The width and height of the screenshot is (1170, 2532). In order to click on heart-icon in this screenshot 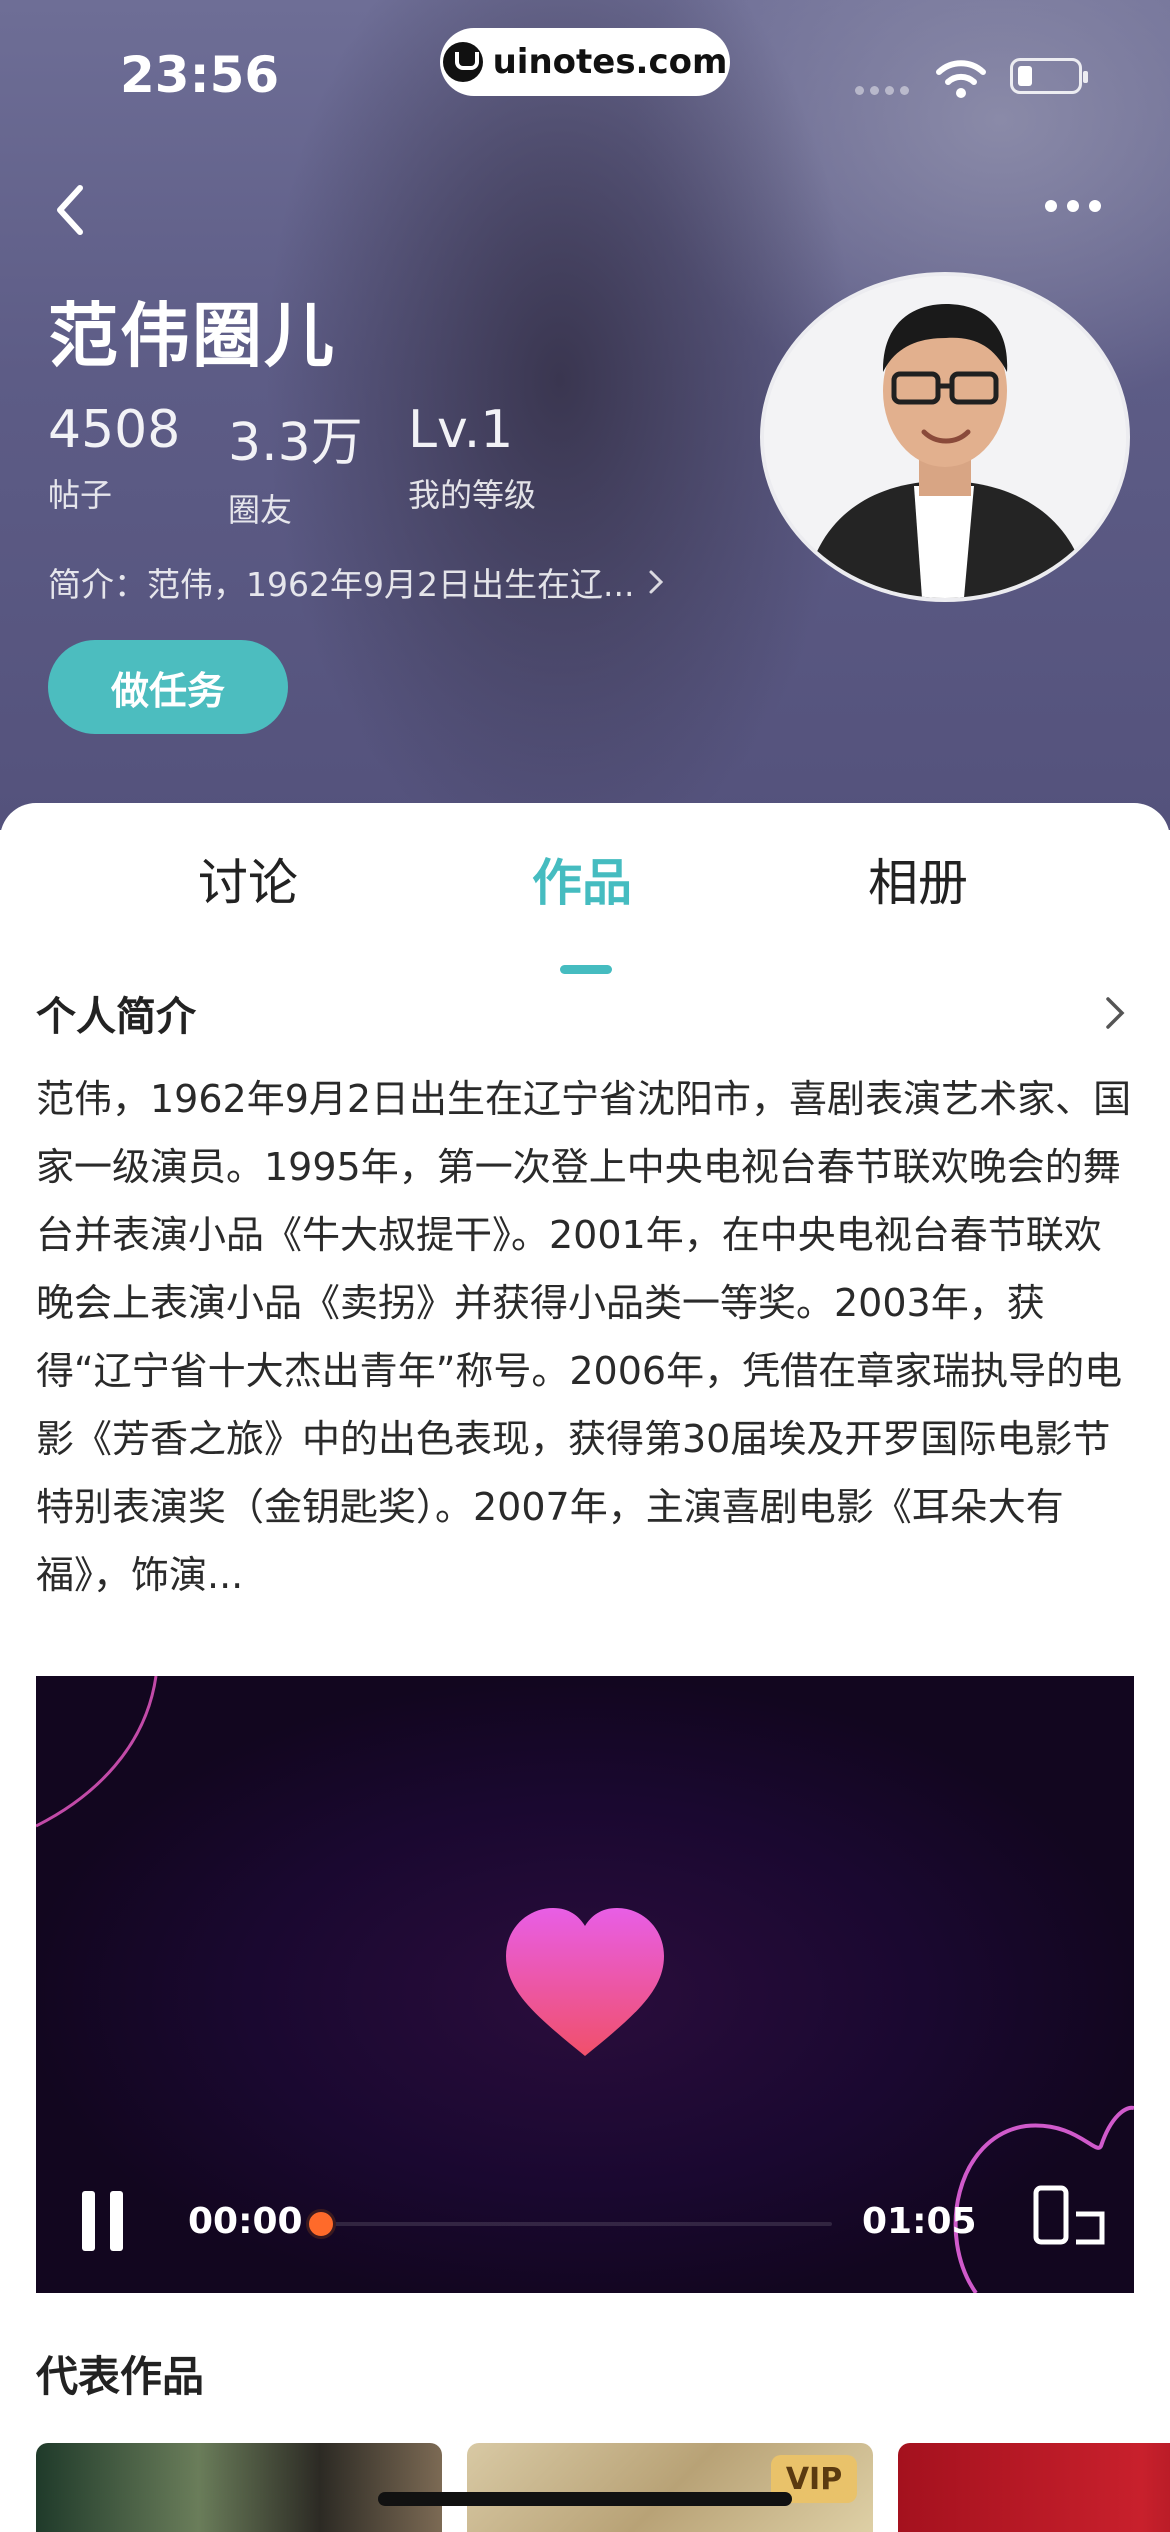, I will do `click(585, 1982)`.